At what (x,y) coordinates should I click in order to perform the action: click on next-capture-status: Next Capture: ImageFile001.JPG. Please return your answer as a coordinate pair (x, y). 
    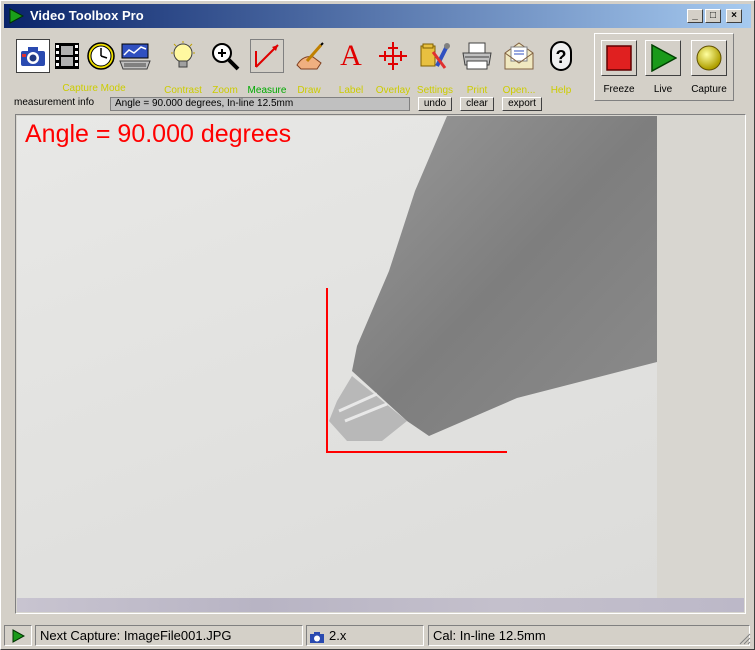
    Looking at the image, I should click on (169, 635).